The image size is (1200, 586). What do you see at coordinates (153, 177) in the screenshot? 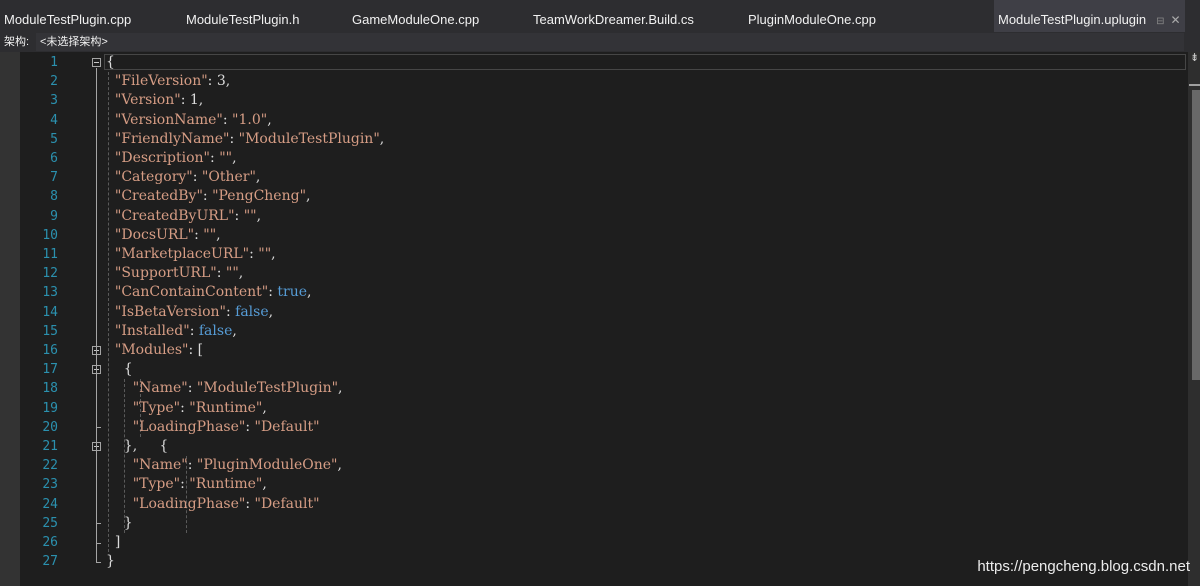
I see `code-token: "Category"` at bounding box center [153, 177].